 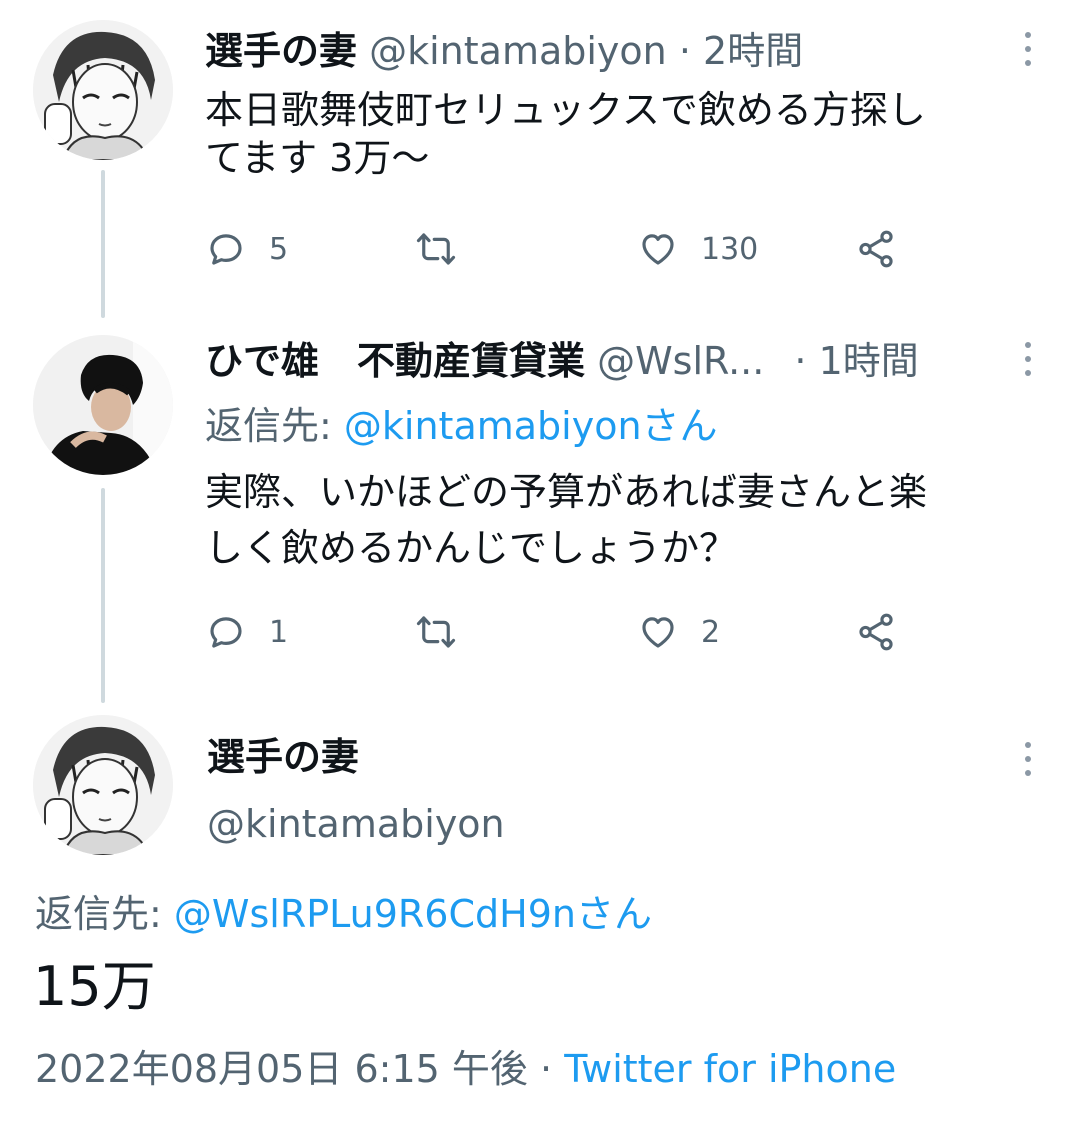 I want to click on tweet-header: 選手の妻 @kintamabiyon · 2時間, so click(x=504, y=51).